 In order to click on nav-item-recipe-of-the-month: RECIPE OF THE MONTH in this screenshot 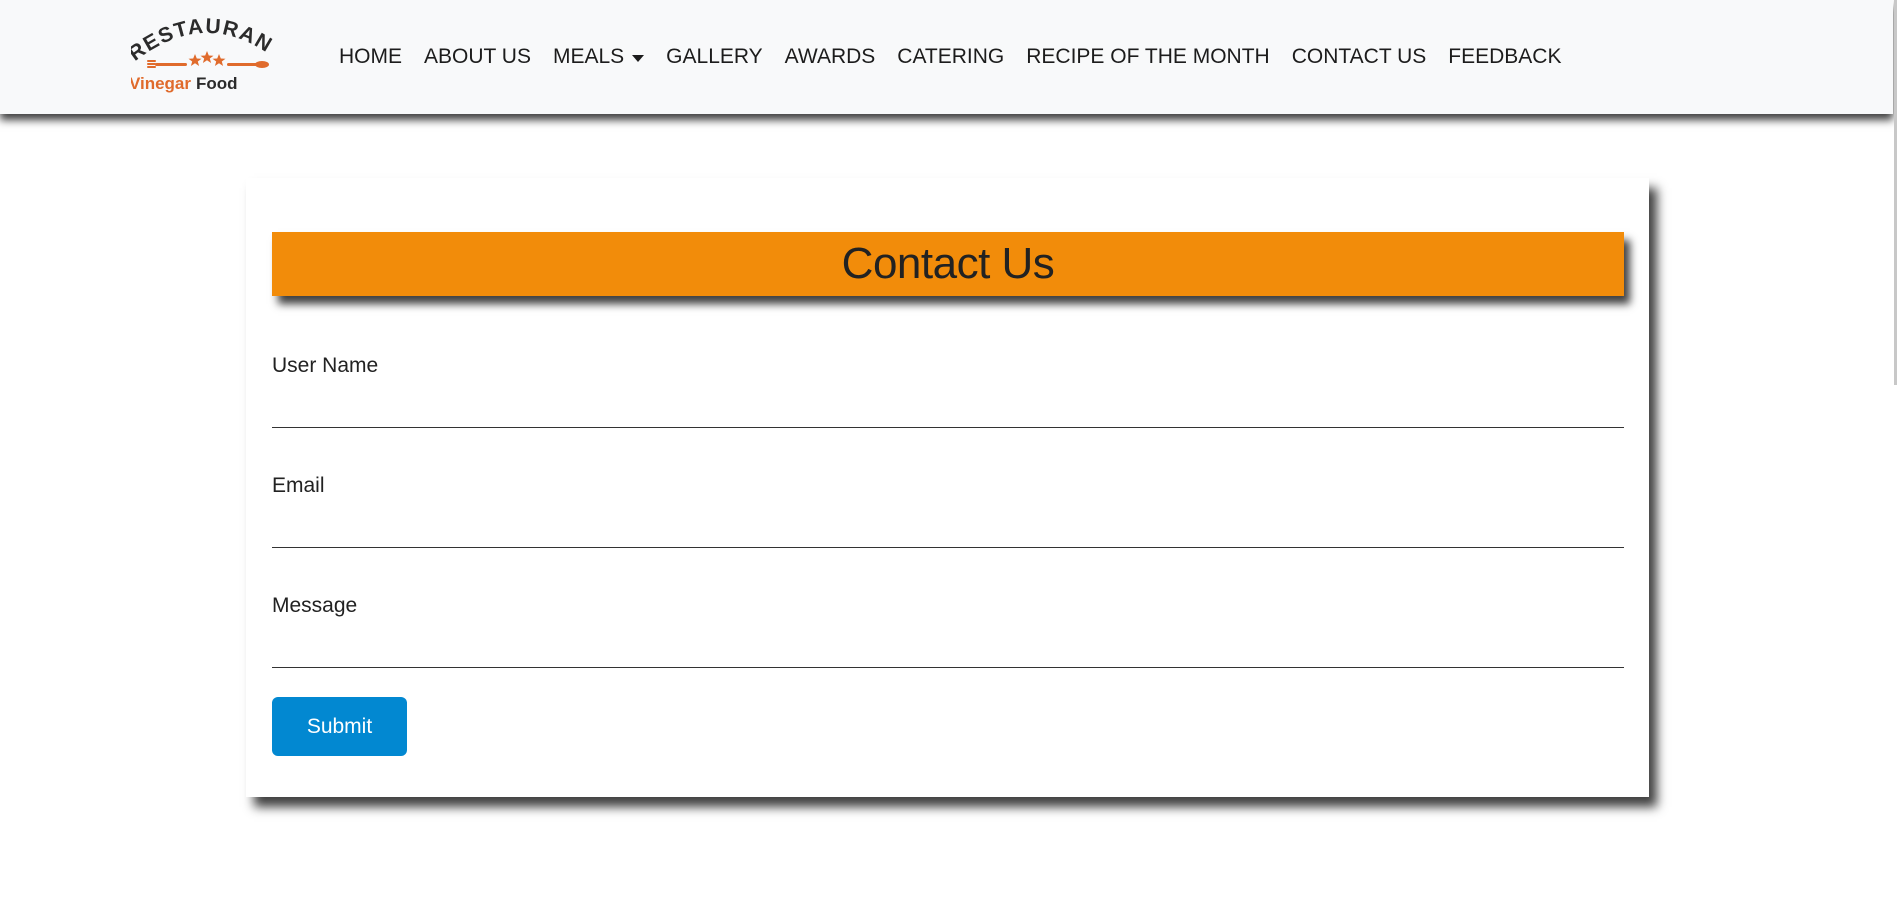, I will do `click(1147, 57)`.